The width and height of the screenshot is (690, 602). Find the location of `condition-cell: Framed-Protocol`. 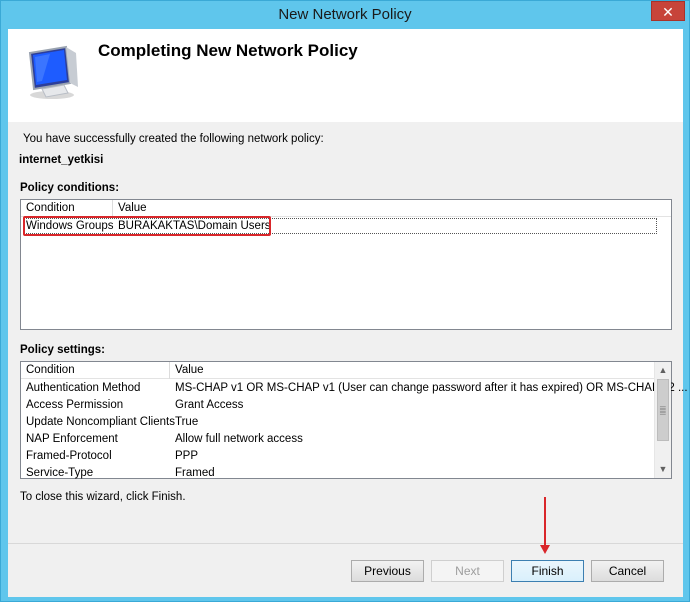

condition-cell: Framed-Protocol is located at coordinates (69, 456).